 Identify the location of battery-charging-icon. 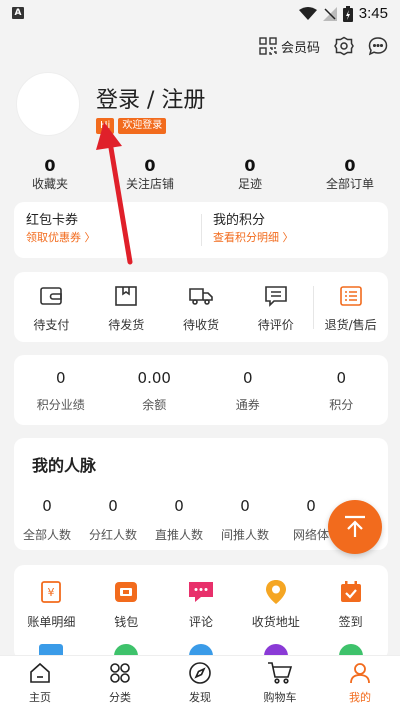
(347, 13).